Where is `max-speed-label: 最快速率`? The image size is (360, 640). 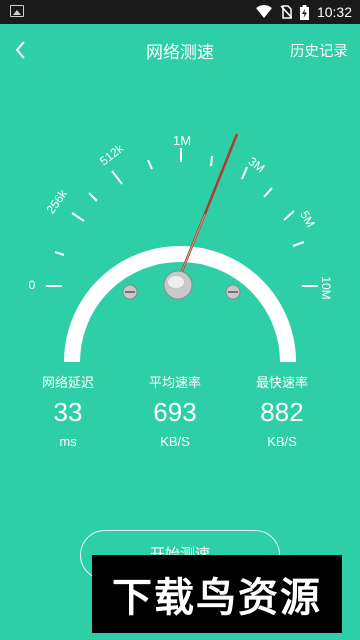
max-speed-label: 最快速率 is located at coordinates (281, 383).